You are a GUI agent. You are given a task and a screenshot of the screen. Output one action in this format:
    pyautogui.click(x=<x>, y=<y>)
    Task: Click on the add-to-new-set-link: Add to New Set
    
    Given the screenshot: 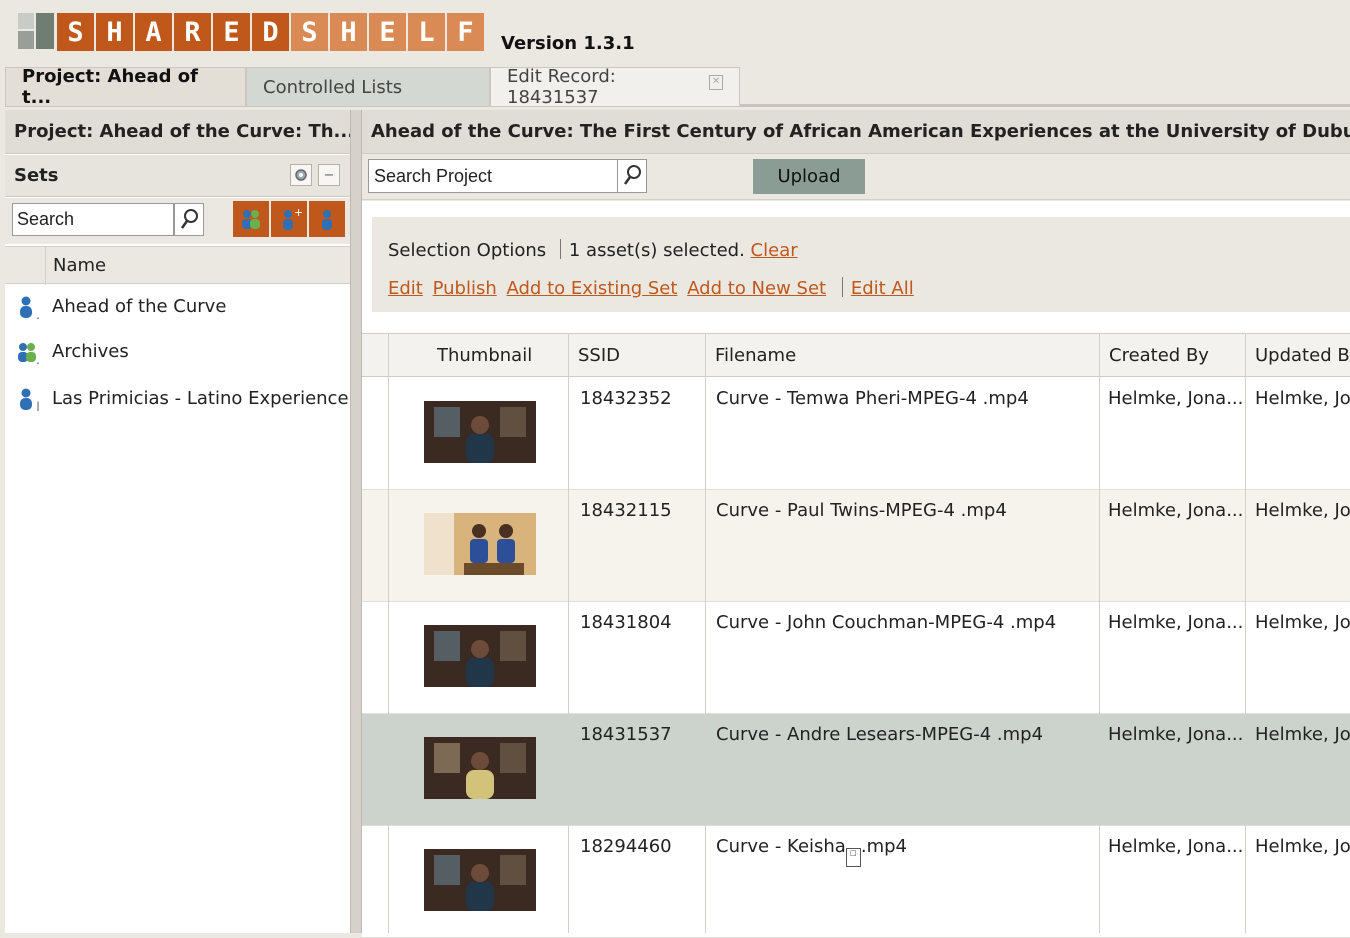 What is the action you would take?
    pyautogui.click(x=756, y=288)
    